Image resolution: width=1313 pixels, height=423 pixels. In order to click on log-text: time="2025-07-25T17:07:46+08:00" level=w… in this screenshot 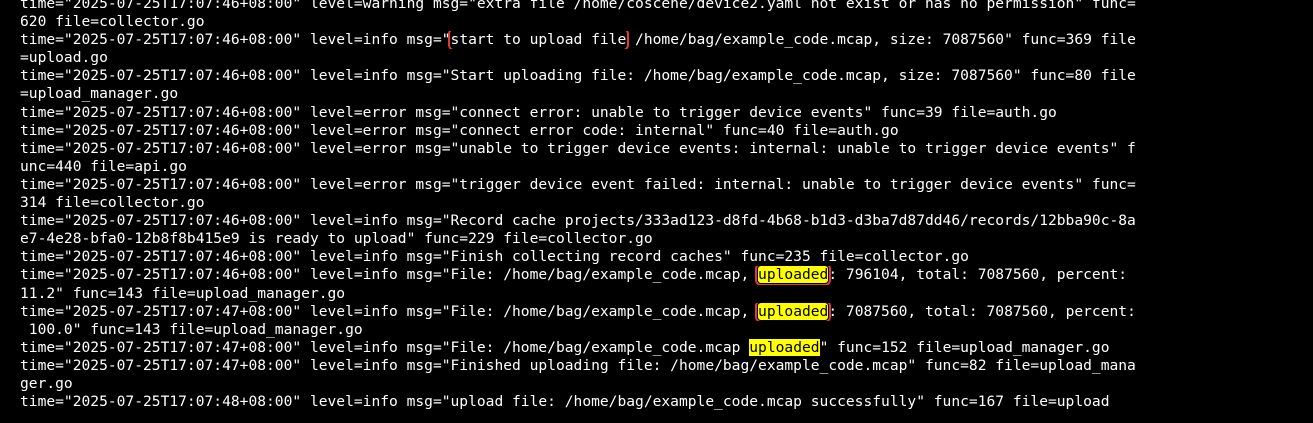, I will do `click(578, 6)`.